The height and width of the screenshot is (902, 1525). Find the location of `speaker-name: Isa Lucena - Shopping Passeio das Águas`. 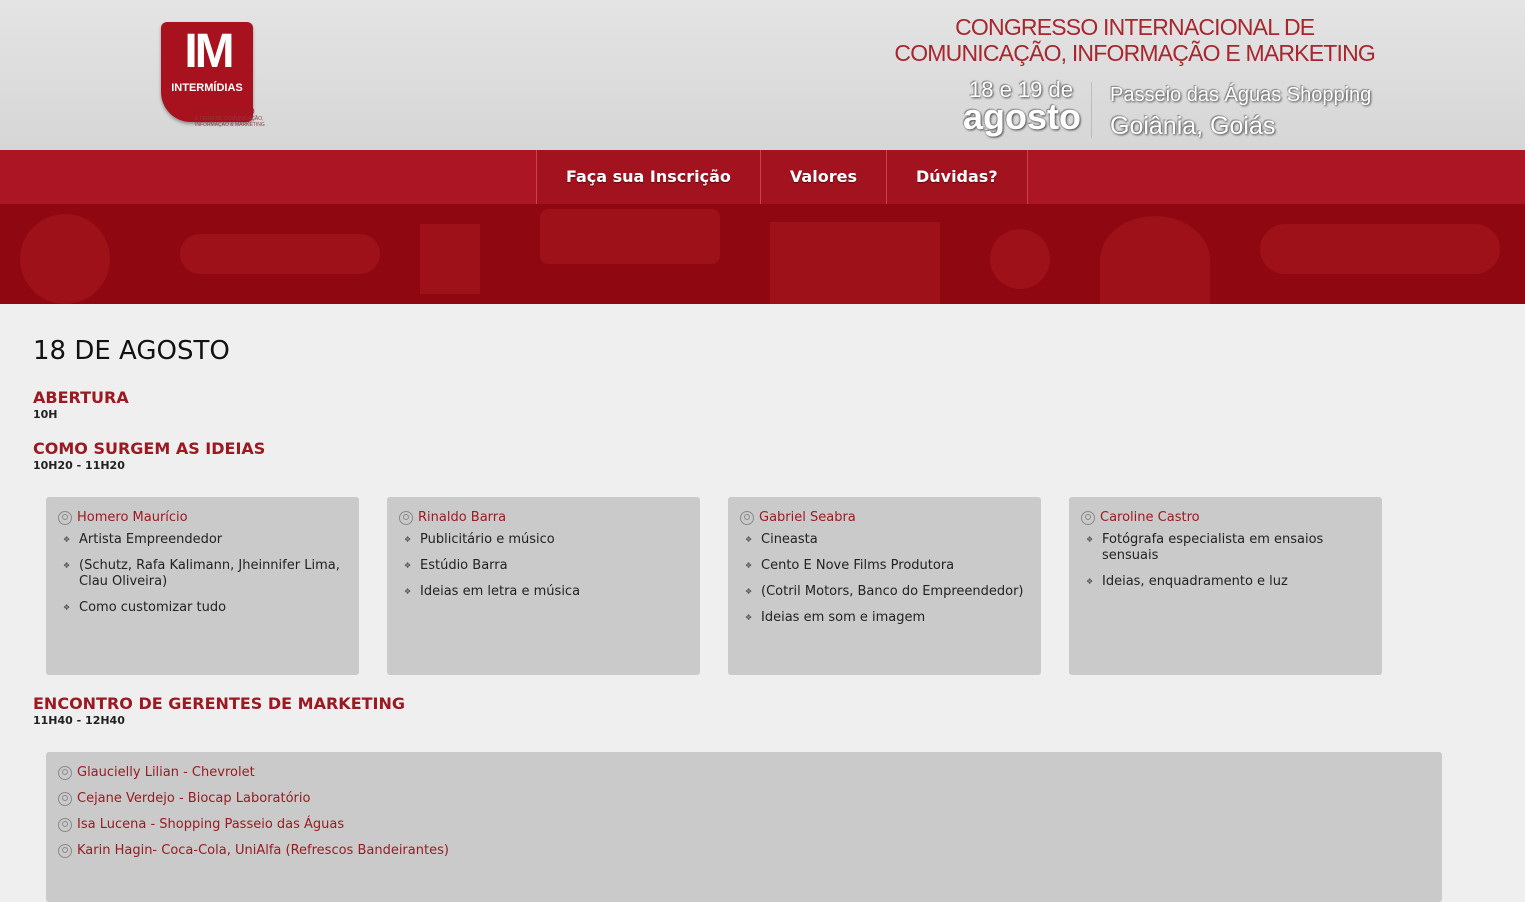

speaker-name: Isa Lucena - Shopping Passeio das Águas is located at coordinates (211, 824).